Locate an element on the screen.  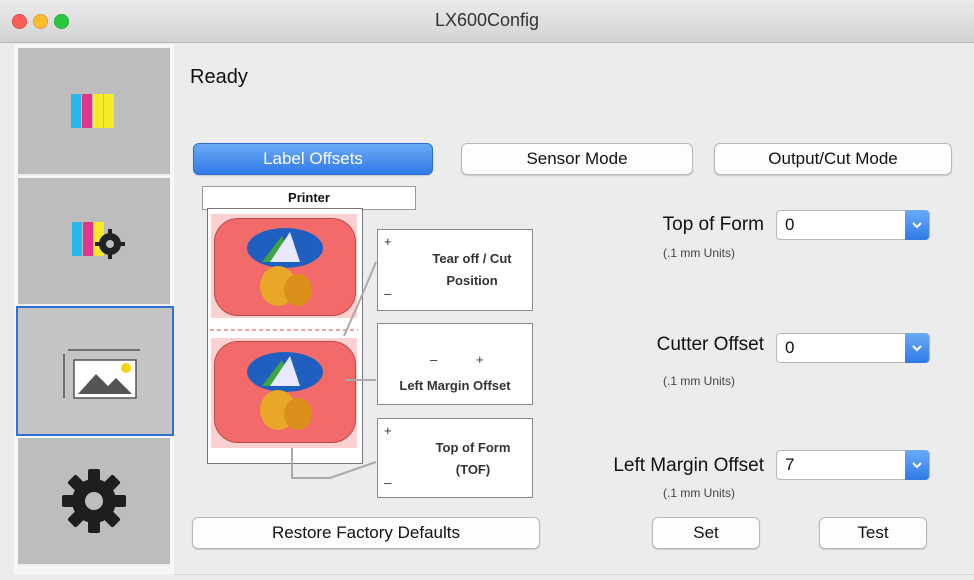
left-margin-offset-field-label: Left Margin Offset is located at coordinates (688, 465).